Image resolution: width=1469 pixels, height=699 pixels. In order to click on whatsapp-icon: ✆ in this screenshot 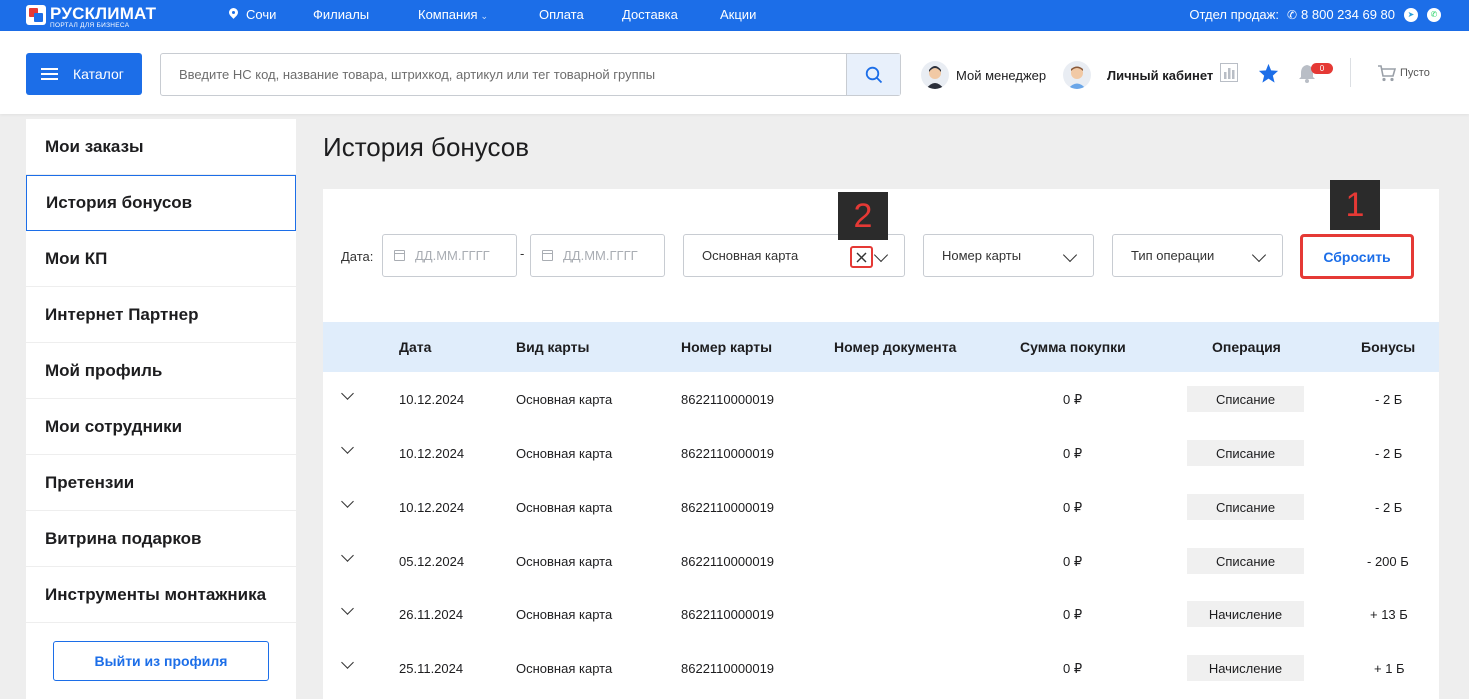, I will do `click(1434, 14)`.